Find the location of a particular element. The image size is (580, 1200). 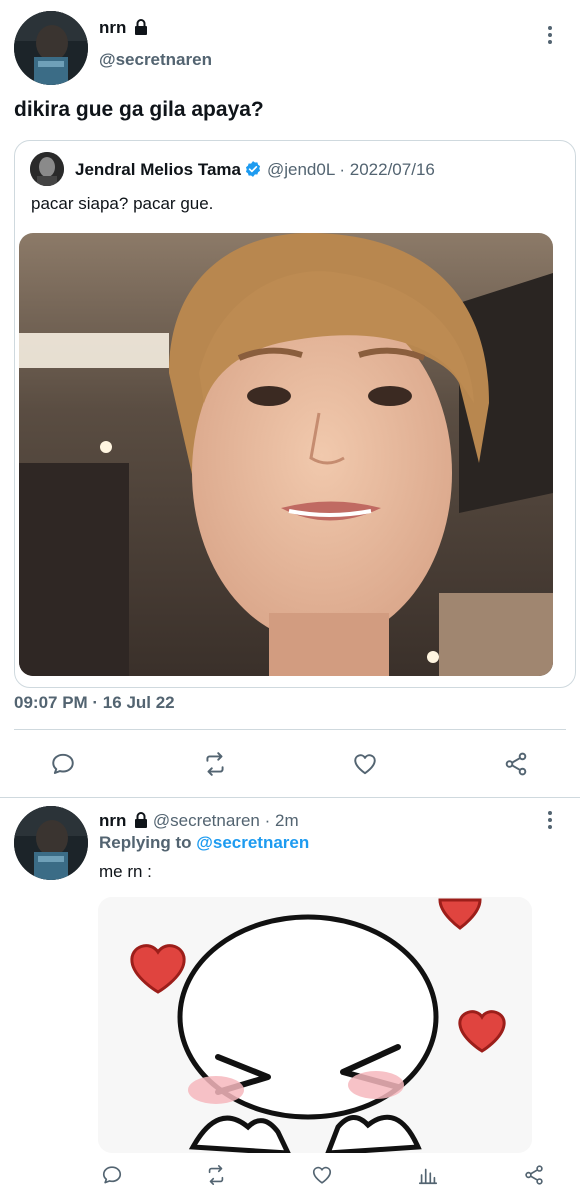

reply-avatar is located at coordinates (51, 843).